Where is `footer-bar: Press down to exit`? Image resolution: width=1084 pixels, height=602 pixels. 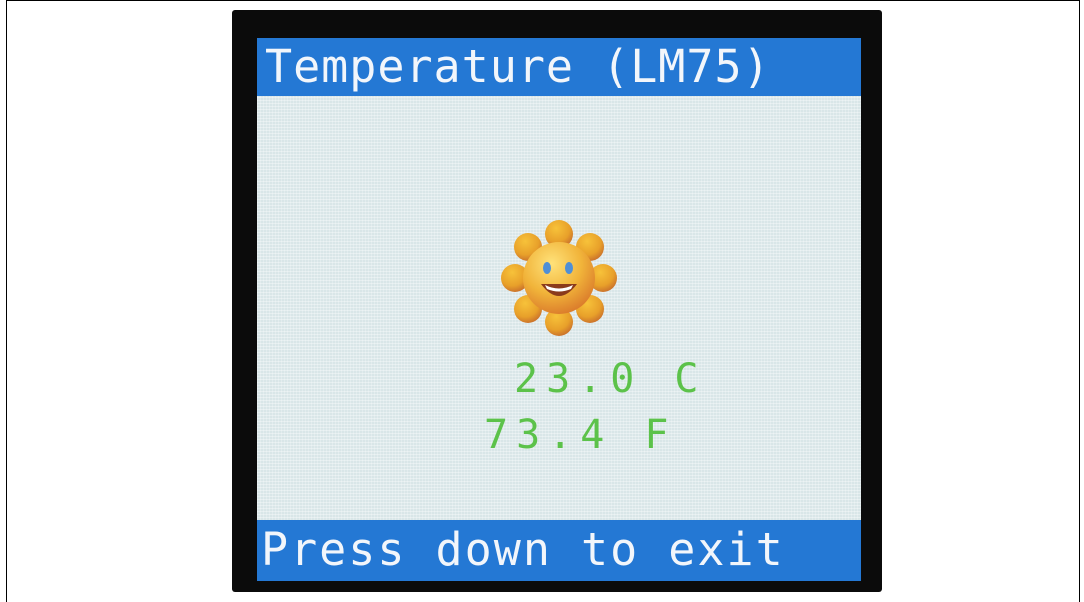
footer-bar: Press down to exit is located at coordinates (559, 550).